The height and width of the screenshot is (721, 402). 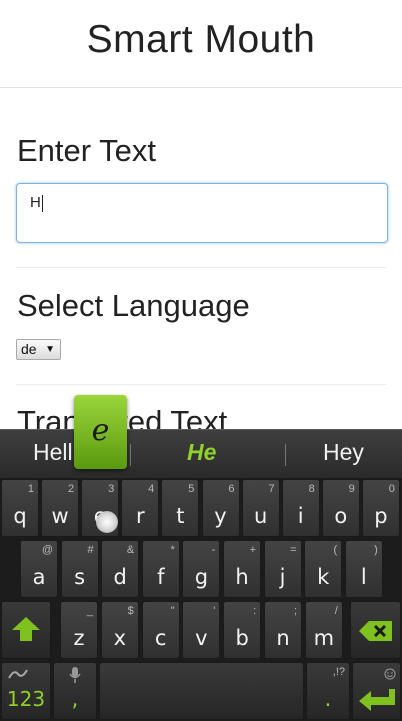 I want to click on key-sub-label: ), so click(x=376, y=550).